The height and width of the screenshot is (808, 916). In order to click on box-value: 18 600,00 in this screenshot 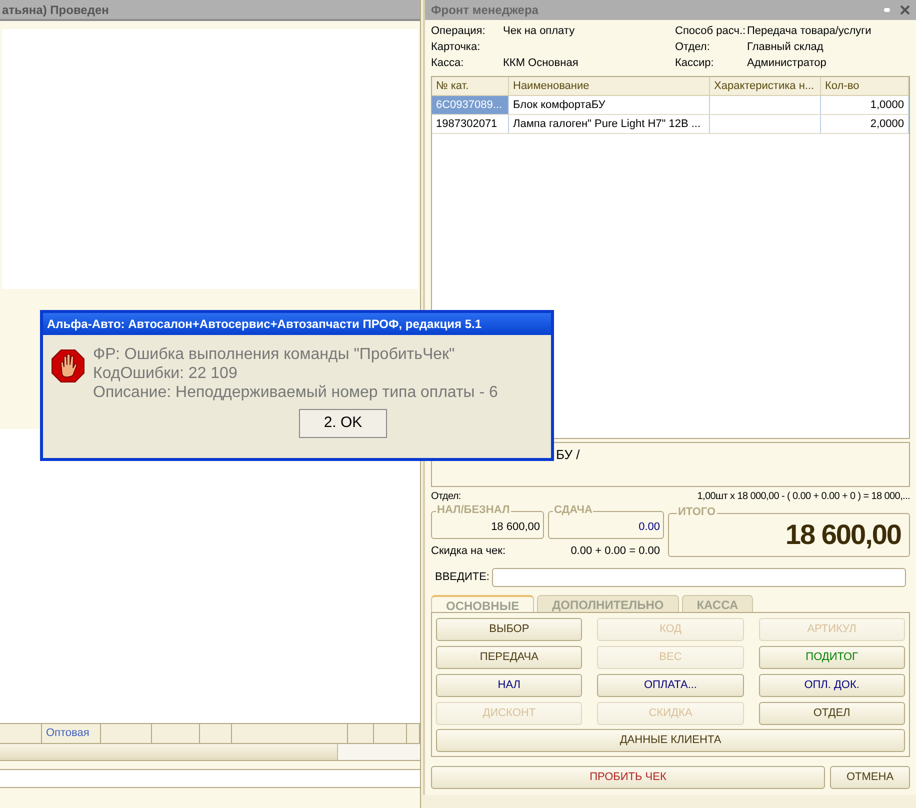, I will do `click(515, 527)`.